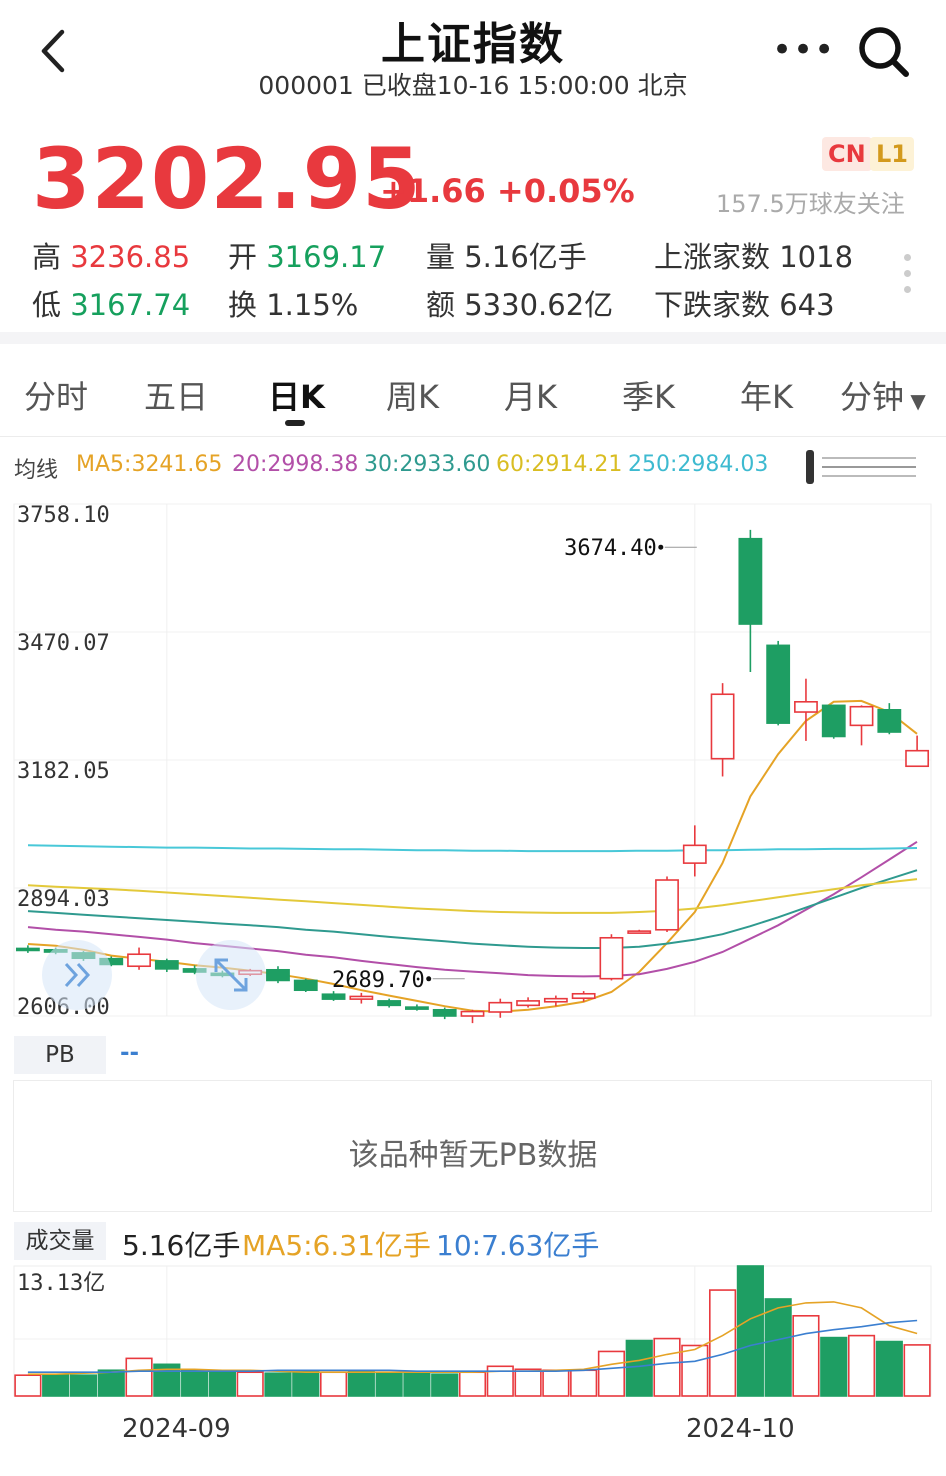 The width and height of the screenshot is (946, 1476). What do you see at coordinates (441, 305) in the screenshot?
I see `stat-amount-label: 额` at bounding box center [441, 305].